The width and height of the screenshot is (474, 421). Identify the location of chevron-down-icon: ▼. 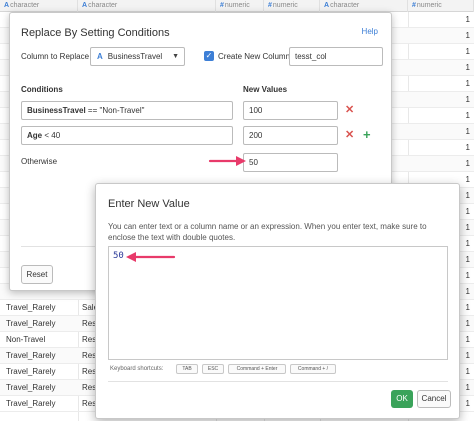
(175, 56).